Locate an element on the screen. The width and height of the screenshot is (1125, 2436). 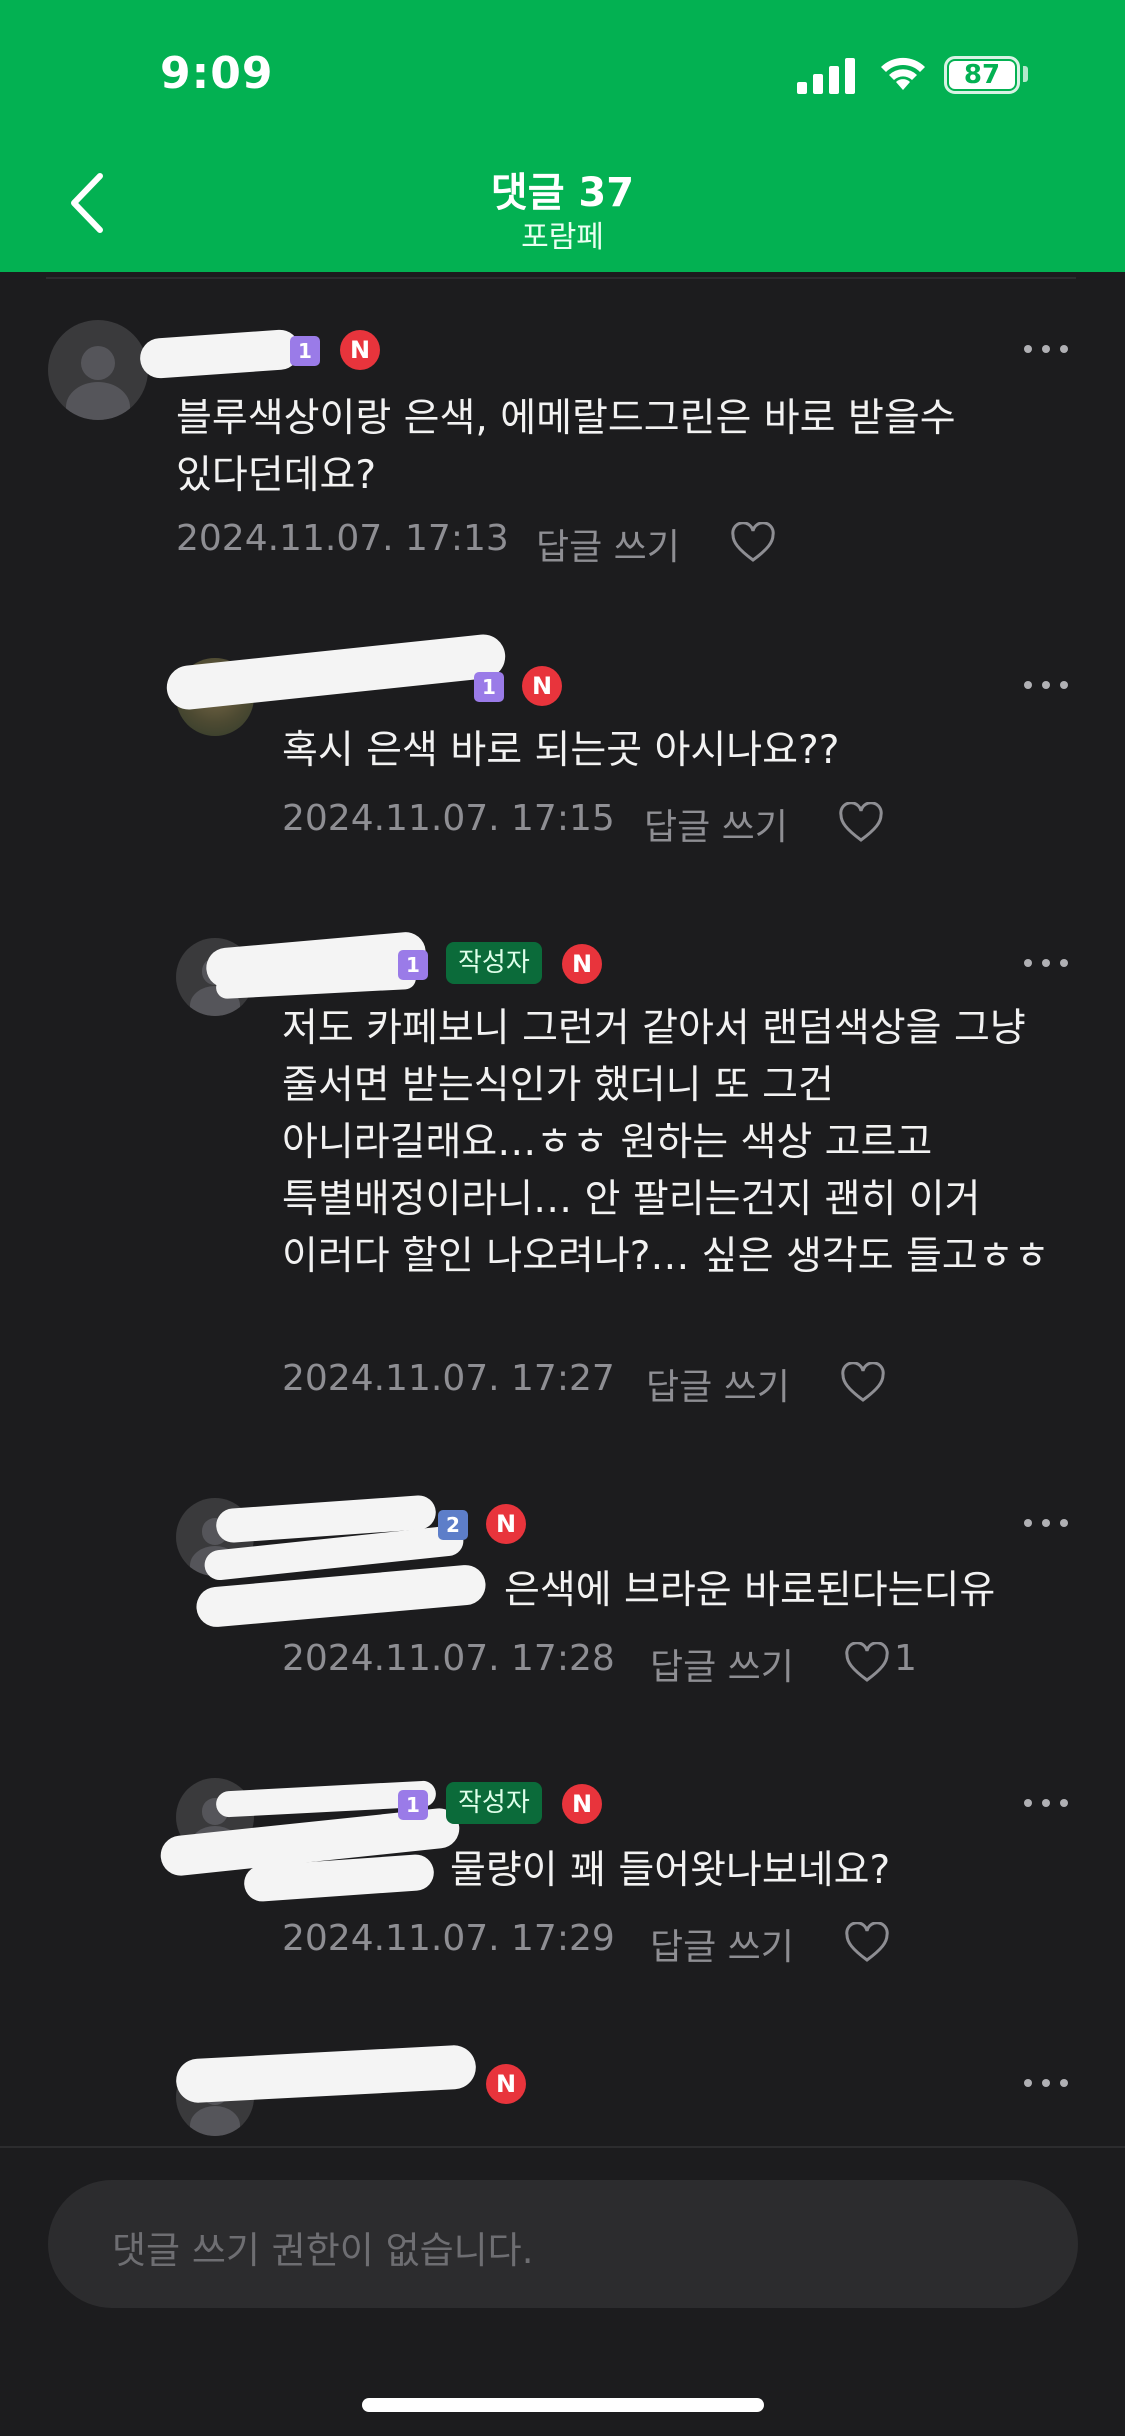
battery-icon: 87 is located at coordinates (982, 75).